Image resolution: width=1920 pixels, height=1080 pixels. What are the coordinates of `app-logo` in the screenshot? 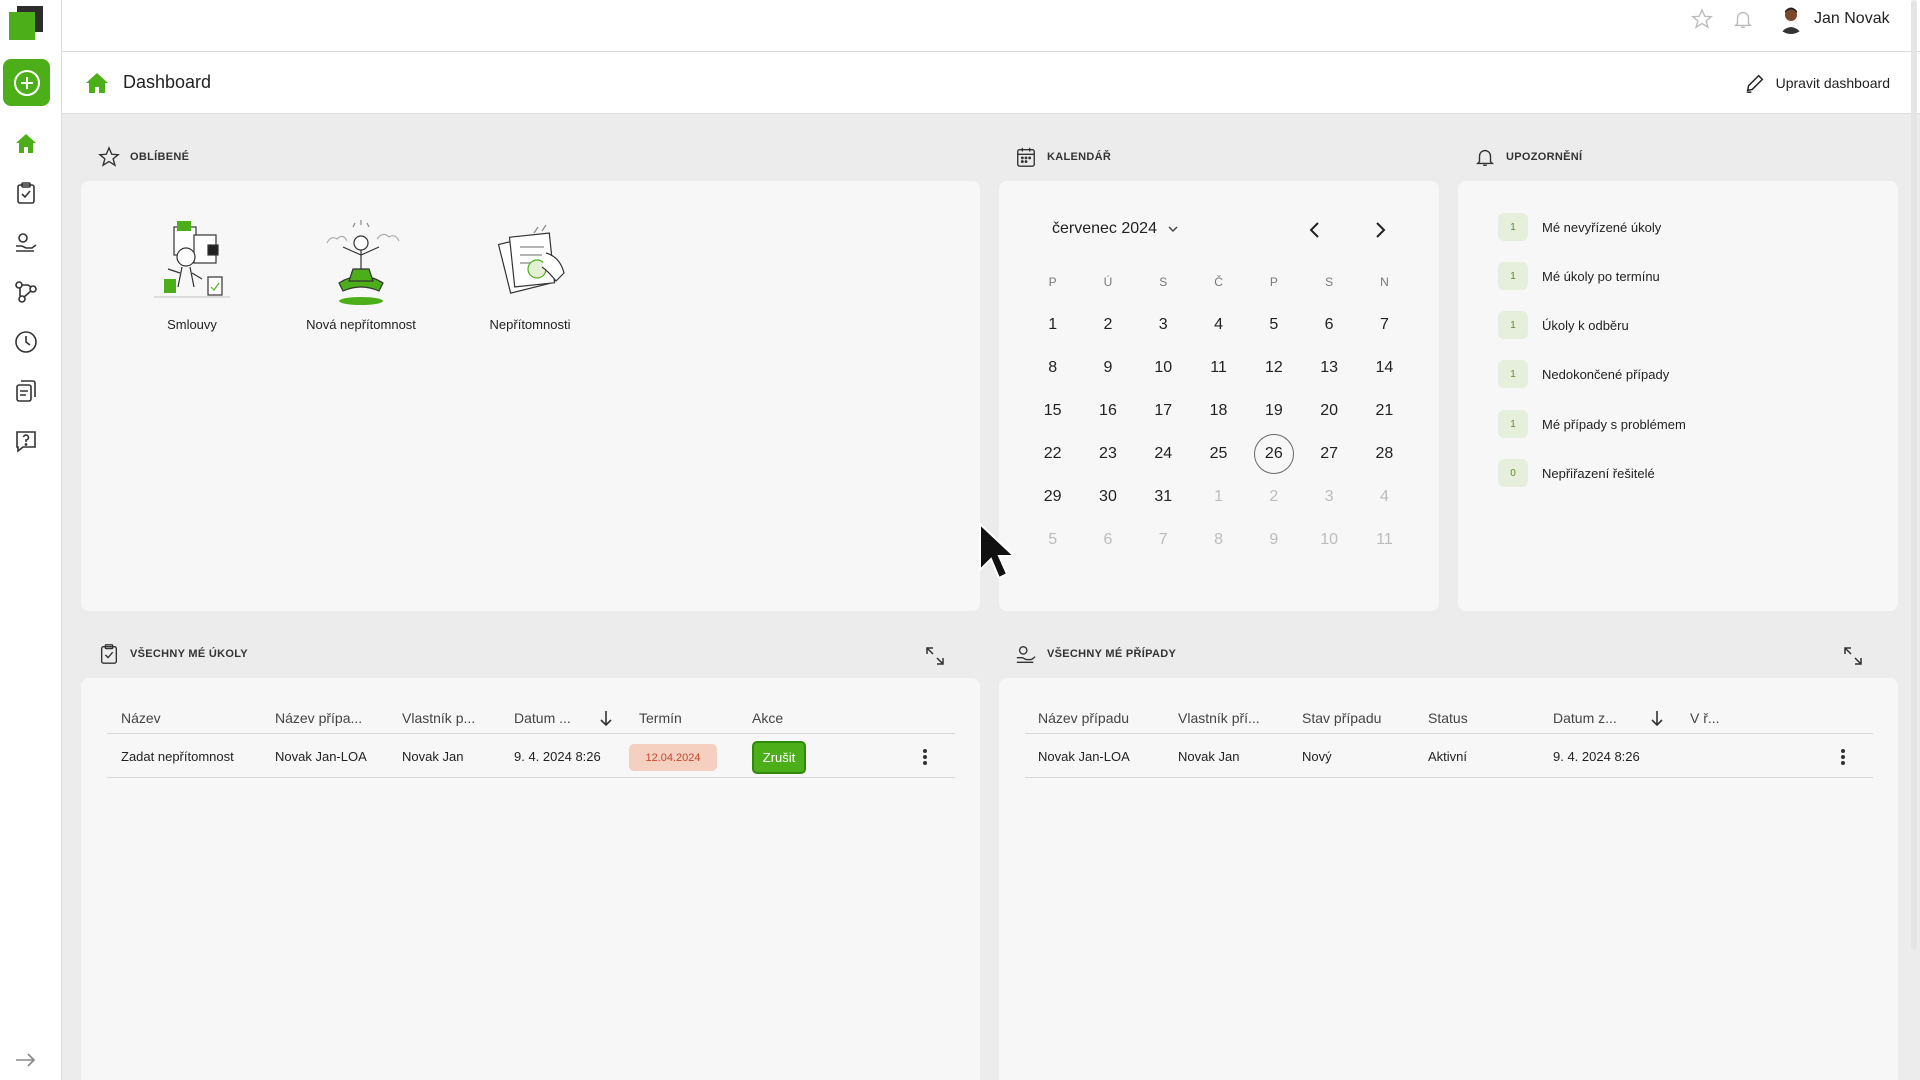 It's located at (26, 23).